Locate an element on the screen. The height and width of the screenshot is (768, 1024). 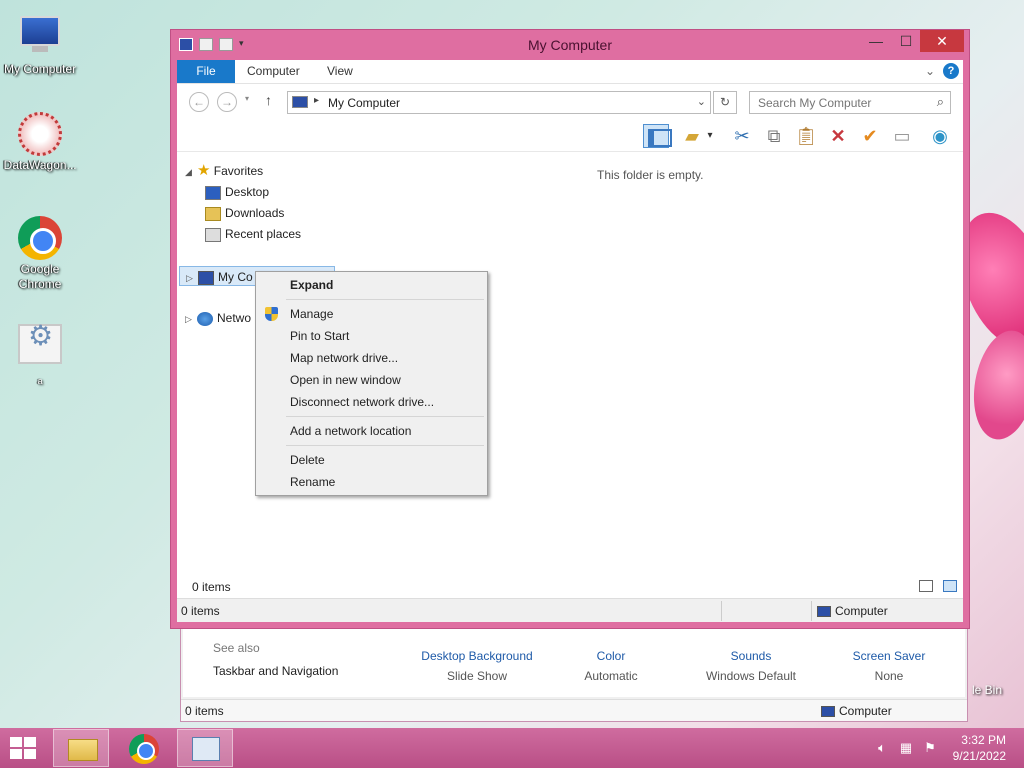
content-footer: 0 items is located at coordinates (570, 587).